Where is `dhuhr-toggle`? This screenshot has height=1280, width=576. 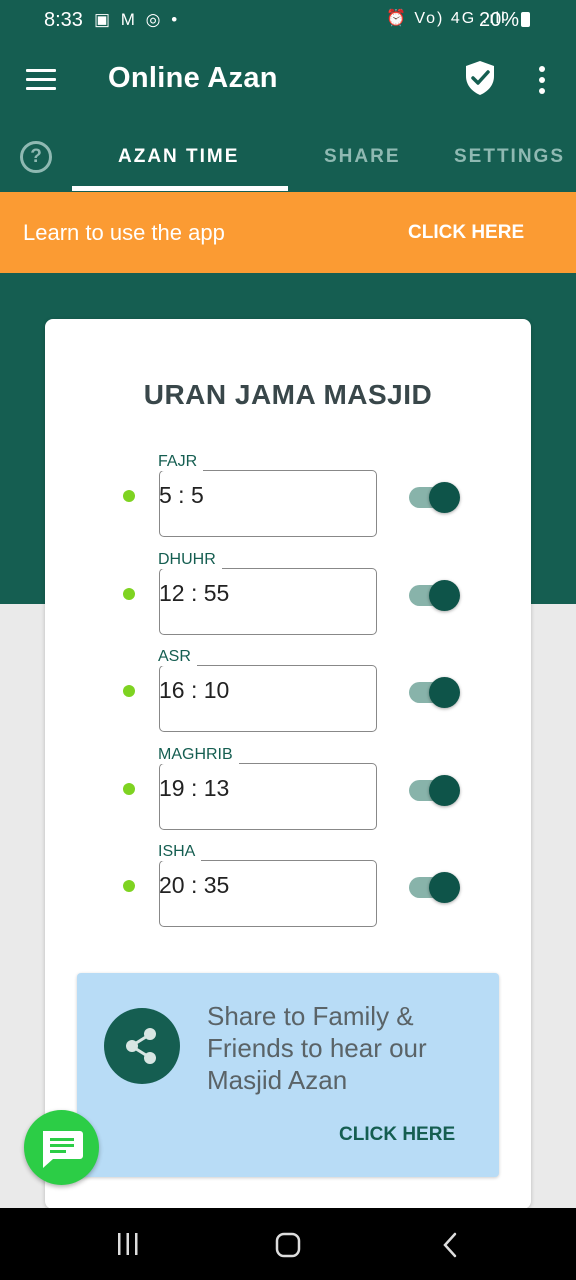
dhuhr-toggle is located at coordinates (434, 595).